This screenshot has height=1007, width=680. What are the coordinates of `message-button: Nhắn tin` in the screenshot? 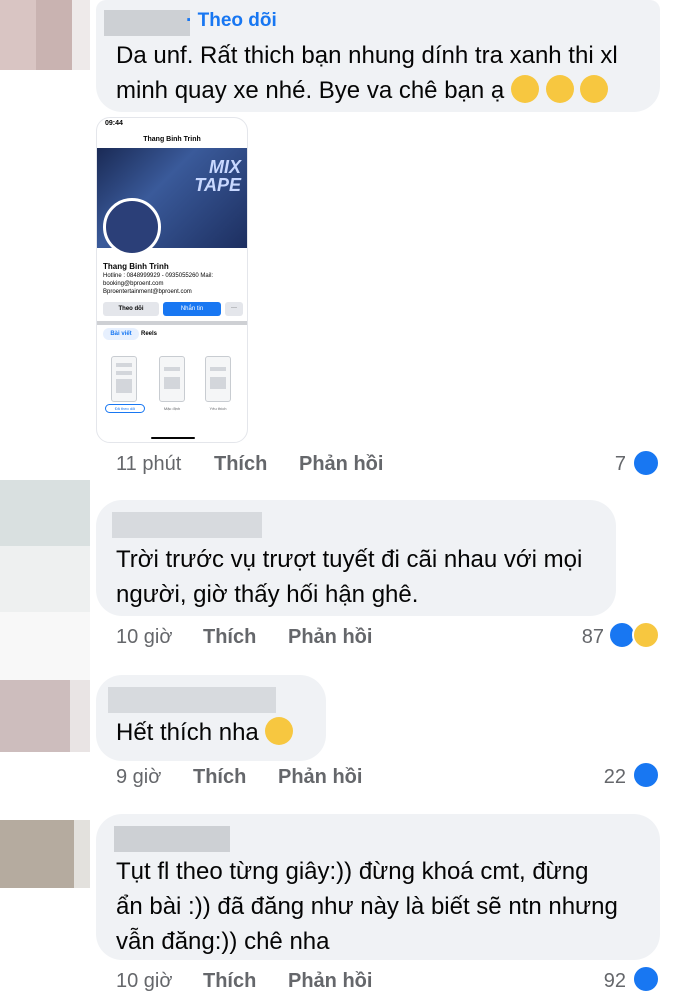 It's located at (192, 309).